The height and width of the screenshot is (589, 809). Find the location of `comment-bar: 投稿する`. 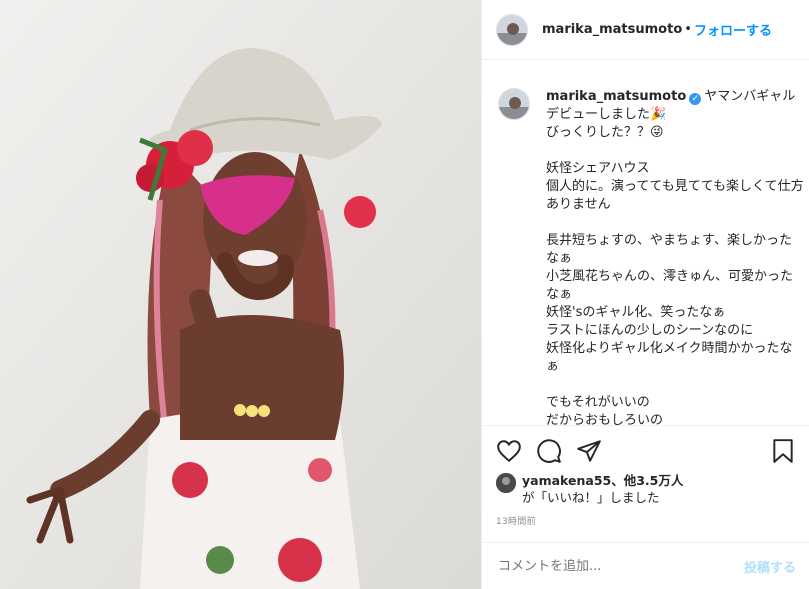

comment-bar: 投稿する is located at coordinates (645, 565).